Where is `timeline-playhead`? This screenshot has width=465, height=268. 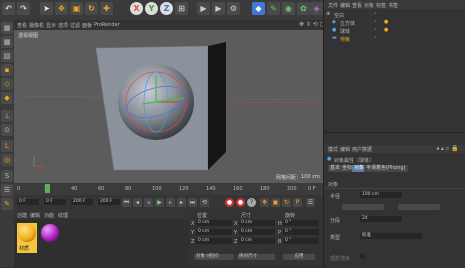 timeline-playhead is located at coordinates (47, 188).